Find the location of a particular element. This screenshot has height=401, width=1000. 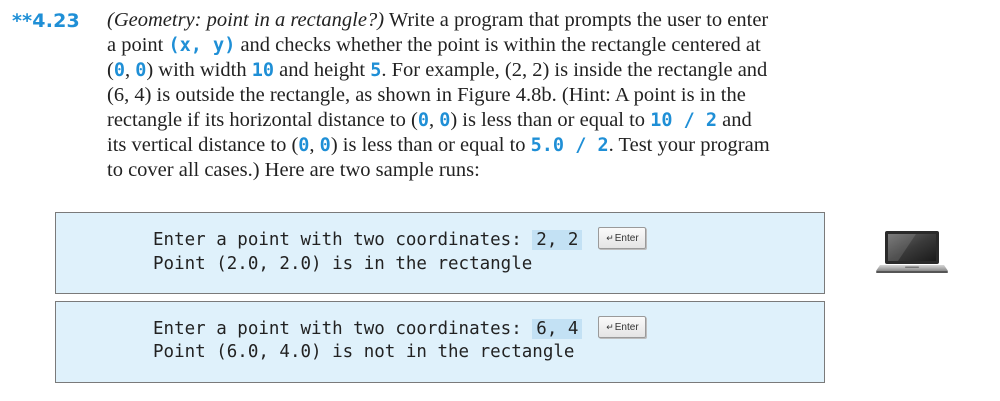

user-input: 6, 4 is located at coordinates (557, 329).